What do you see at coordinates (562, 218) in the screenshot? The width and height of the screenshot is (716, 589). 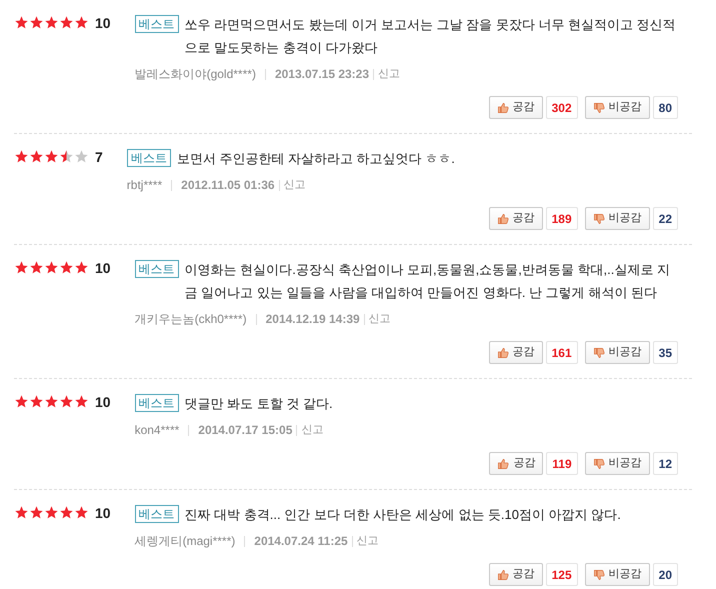 I see `like-count: 189` at bounding box center [562, 218].